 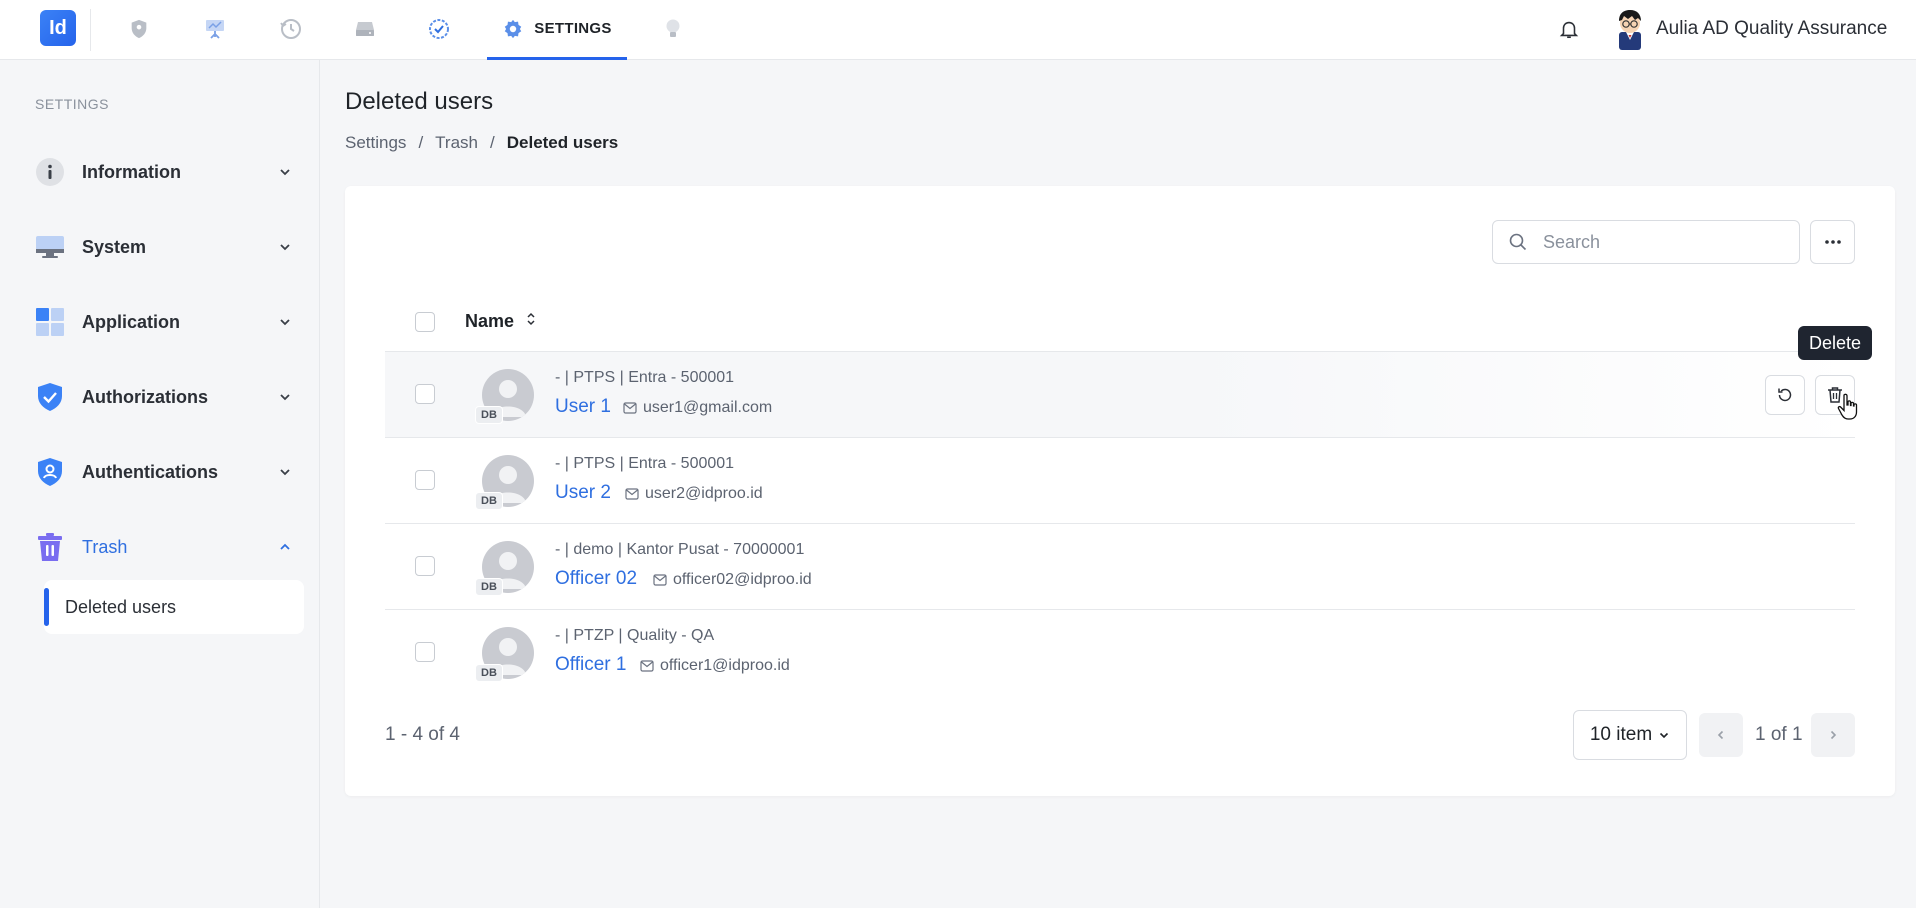 What do you see at coordinates (513, 28) in the screenshot?
I see `gear-icon` at bounding box center [513, 28].